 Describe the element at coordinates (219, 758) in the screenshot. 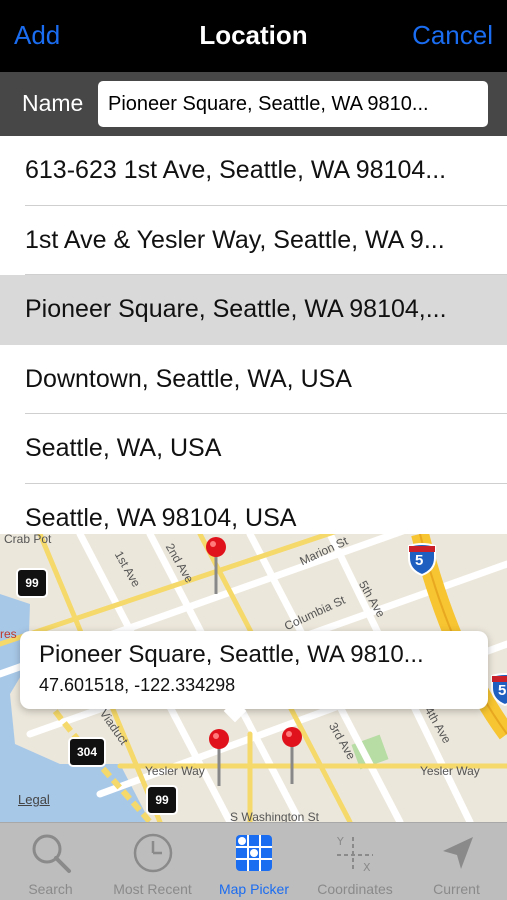

I see `map-pin-selected-icon` at that location.